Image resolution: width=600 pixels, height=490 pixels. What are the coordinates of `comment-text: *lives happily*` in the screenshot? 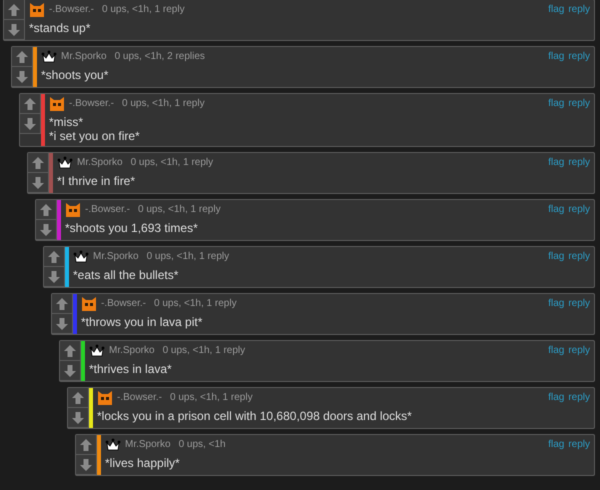 It's located at (143, 462).